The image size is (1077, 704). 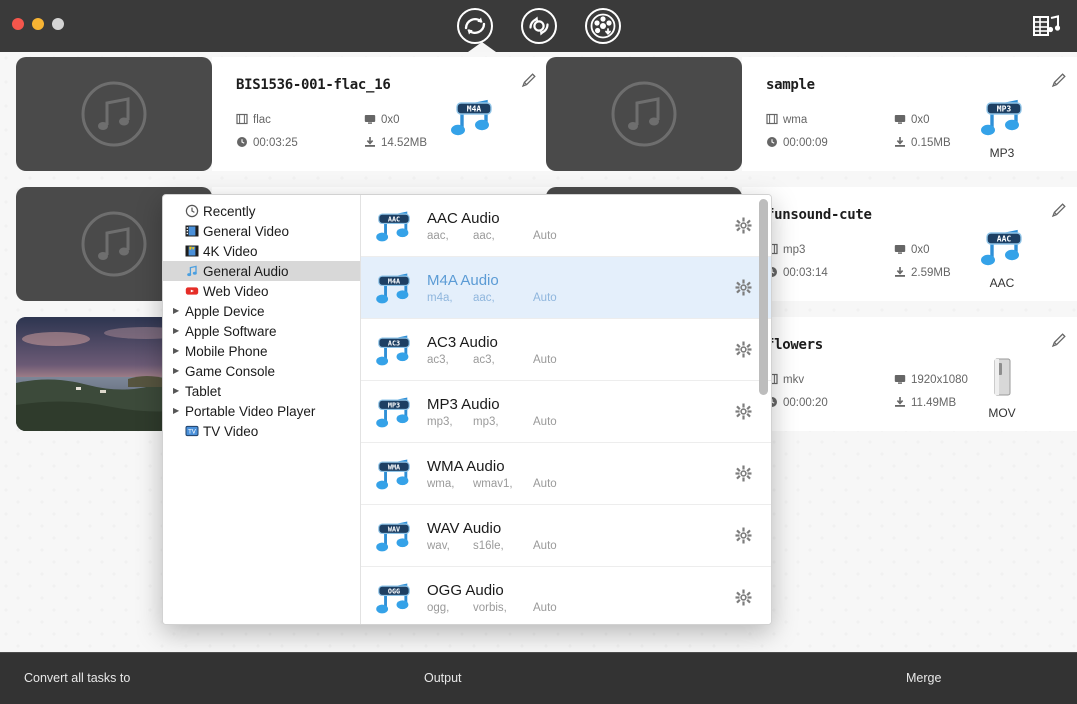 What do you see at coordinates (18, 24) in the screenshot?
I see `close-button` at bounding box center [18, 24].